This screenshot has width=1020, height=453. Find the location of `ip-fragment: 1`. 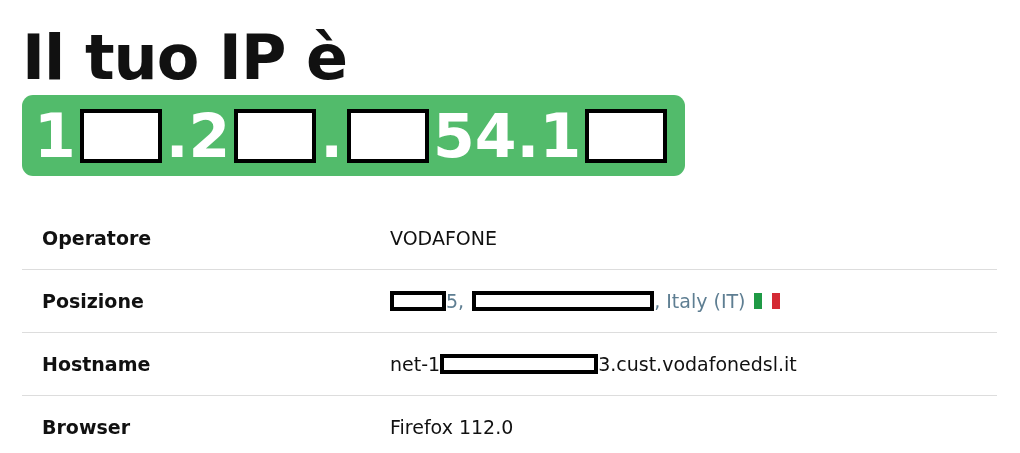

ip-fragment: 1 is located at coordinates (55, 135).